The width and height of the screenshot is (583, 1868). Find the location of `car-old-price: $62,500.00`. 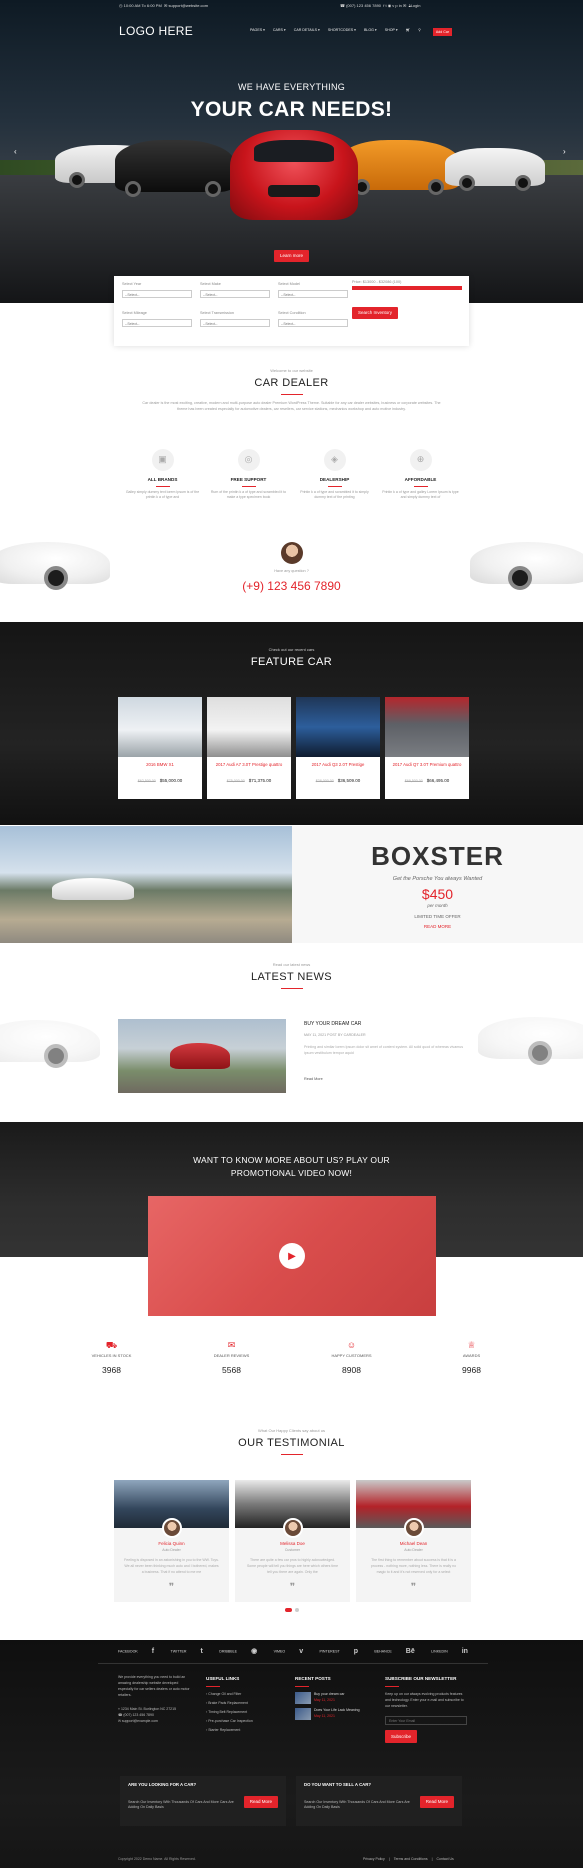

car-old-price: $62,500.00 is located at coordinates (146, 781).